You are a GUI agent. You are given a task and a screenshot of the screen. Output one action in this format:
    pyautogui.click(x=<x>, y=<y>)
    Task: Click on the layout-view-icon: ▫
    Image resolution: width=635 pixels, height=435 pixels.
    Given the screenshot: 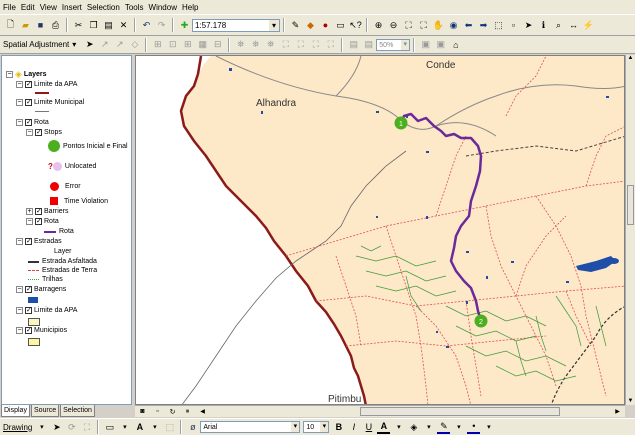 What is the action you would take?
    pyautogui.click(x=157, y=411)
    